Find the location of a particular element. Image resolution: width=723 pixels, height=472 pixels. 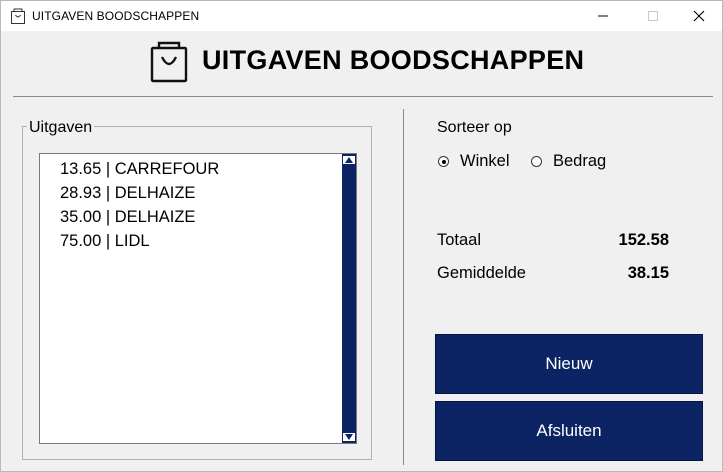

sort-by-store-radio: Winkel is located at coordinates (474, 161).